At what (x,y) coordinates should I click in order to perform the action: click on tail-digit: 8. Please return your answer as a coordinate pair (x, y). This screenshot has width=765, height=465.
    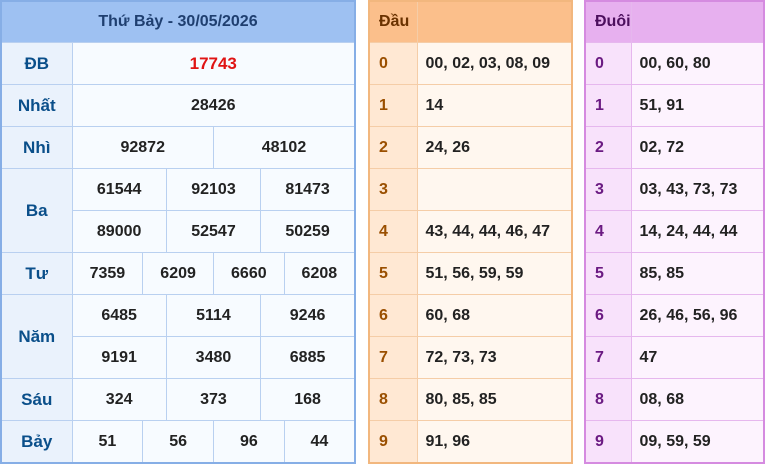
    Looking at the image, I should click on (608, 399).